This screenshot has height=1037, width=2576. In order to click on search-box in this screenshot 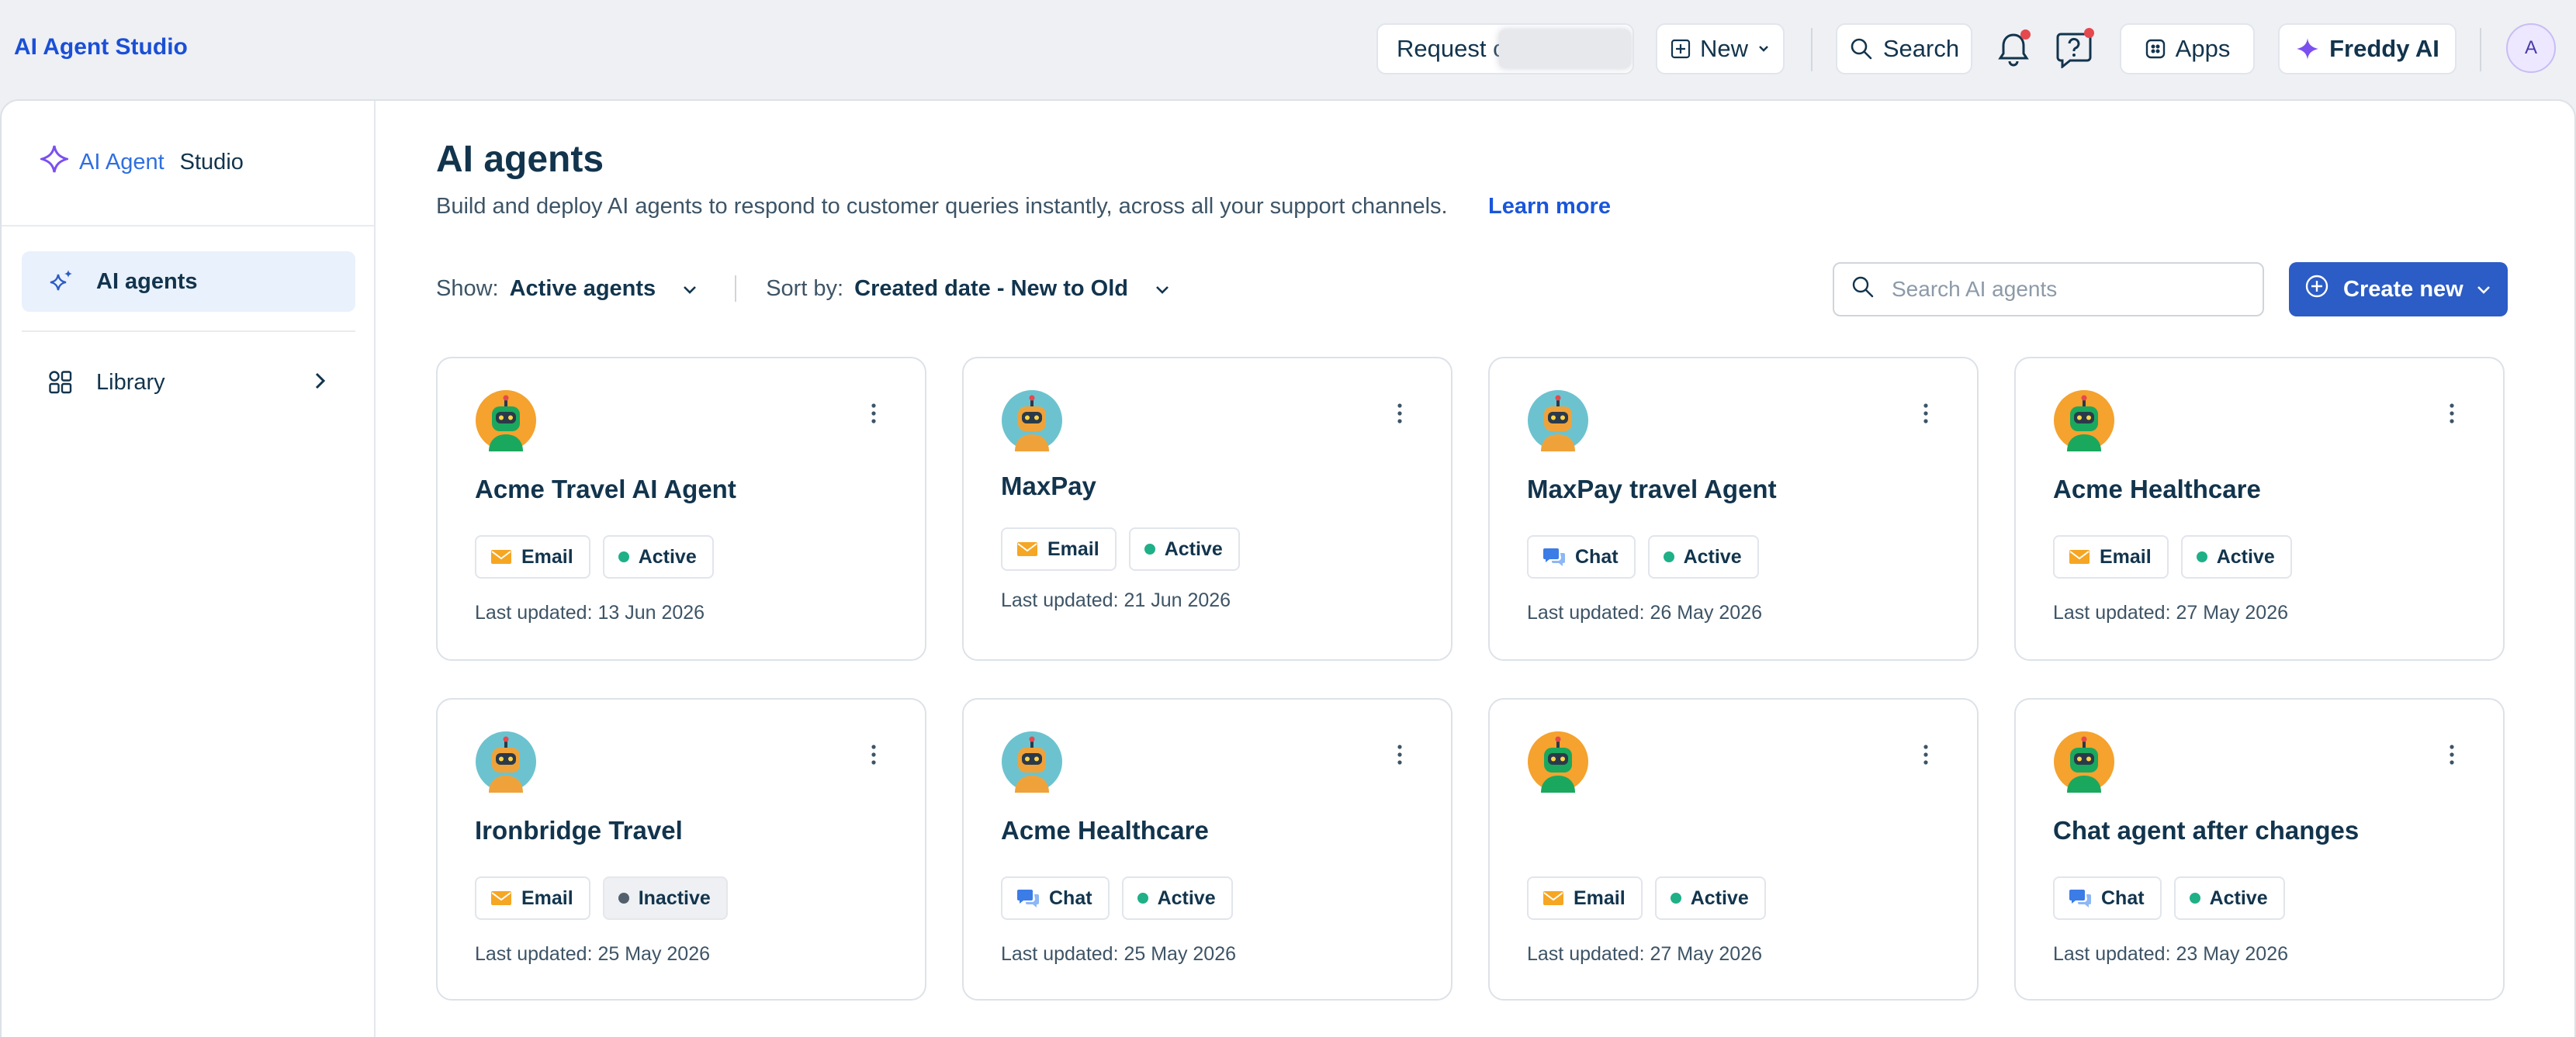, I will do `click(2048, 289)`.